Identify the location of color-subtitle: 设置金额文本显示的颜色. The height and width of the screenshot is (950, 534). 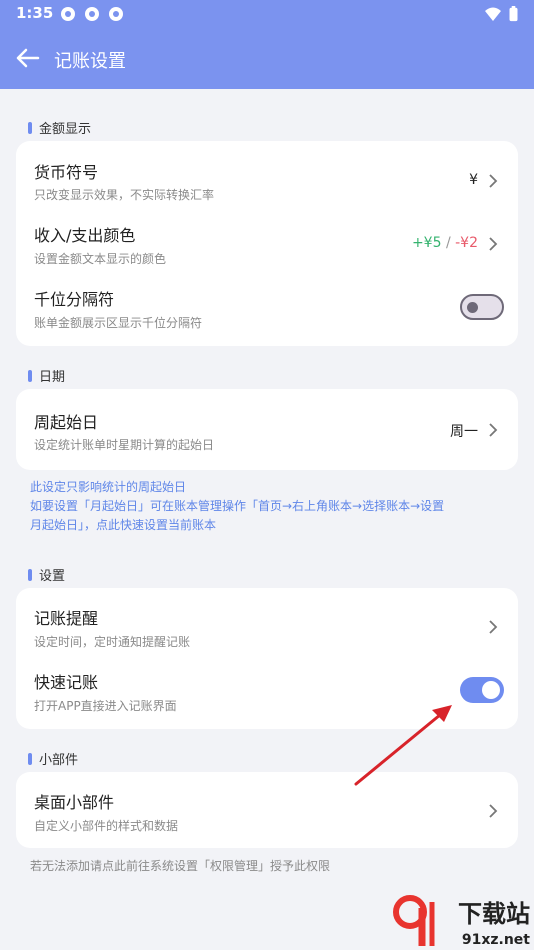
(100, 259).